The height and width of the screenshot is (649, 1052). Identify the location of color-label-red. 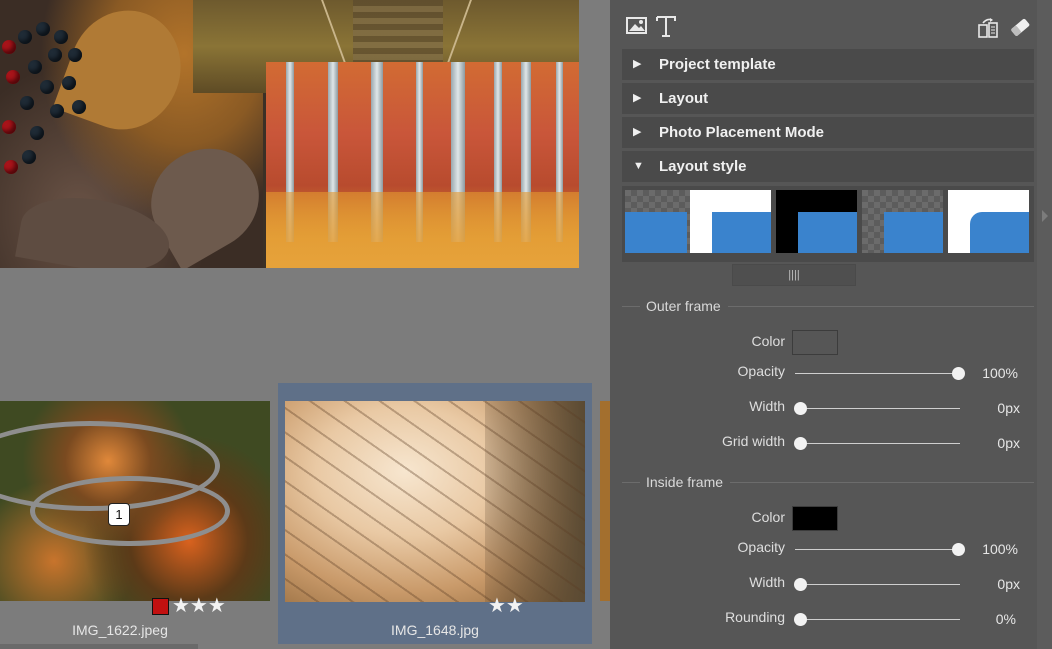
(160, 606).